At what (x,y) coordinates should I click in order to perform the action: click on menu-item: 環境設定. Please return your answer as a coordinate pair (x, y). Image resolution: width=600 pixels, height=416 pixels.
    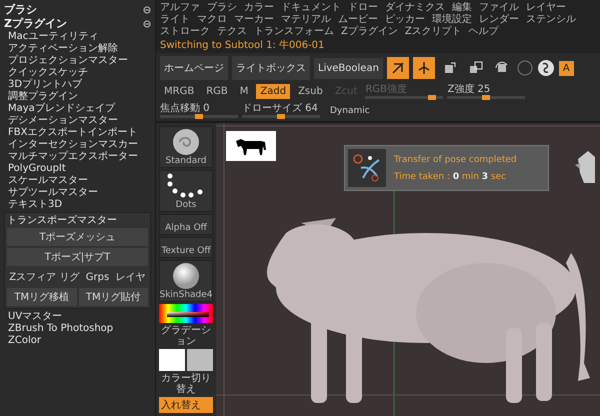
    Looking at the image, I should click on (452, 19).